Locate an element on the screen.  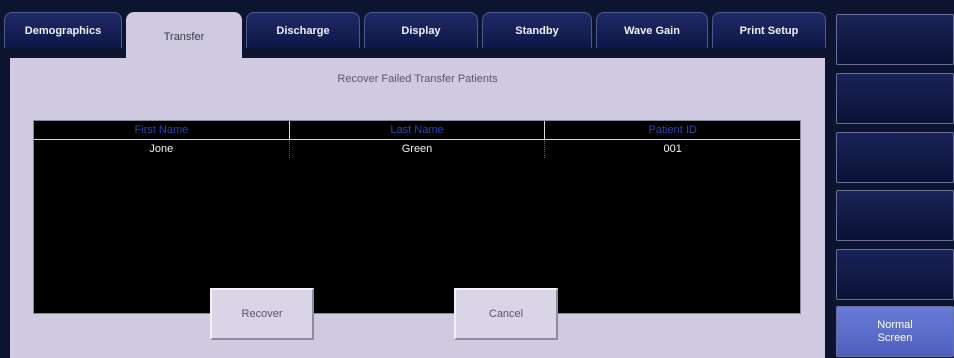
cell-last-name: Green is located at coordinates (418, 149).